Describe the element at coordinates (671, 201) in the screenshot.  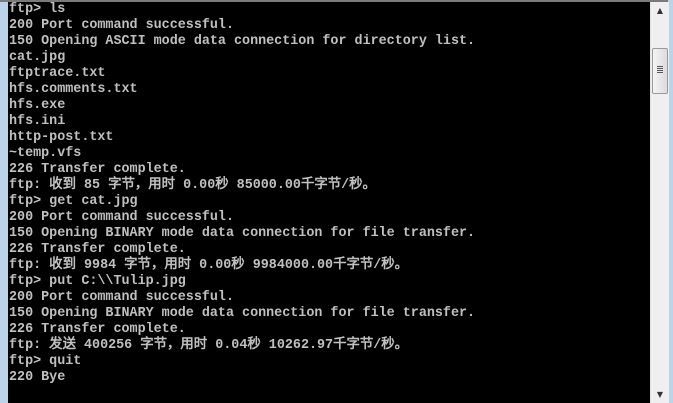
I see `window-right-border` at that location.